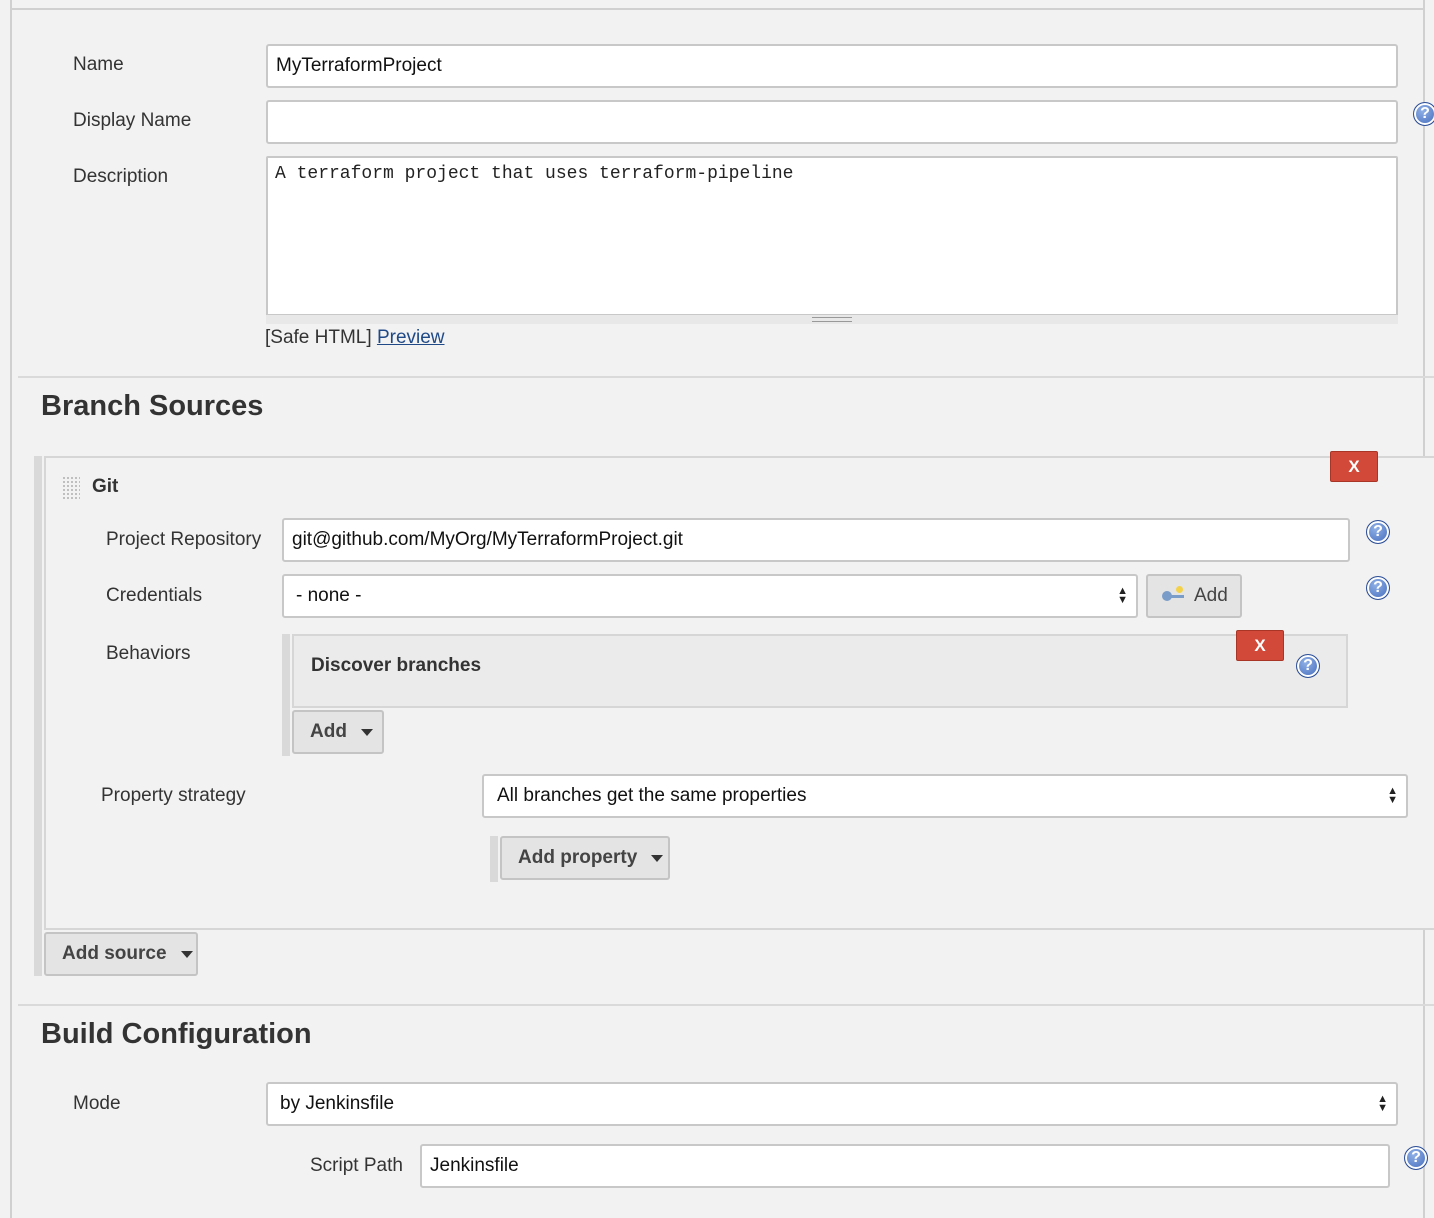 This screenshot has width=1434, height=1218. What do you see at coordinates (1308, 666) in the screenshot?
I see `discover-branches-help-icon: ?` at bounding box center [1308, 666].